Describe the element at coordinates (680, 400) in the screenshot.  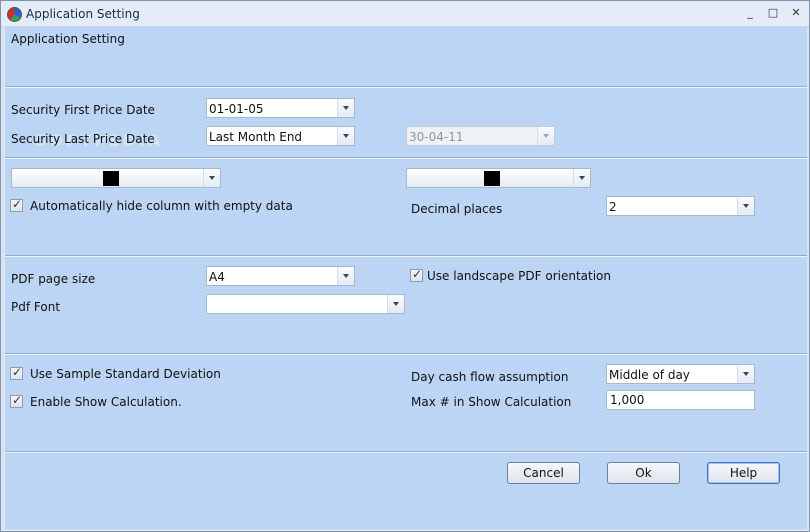
I see `max-show-calc-input: 1,000` at that location.